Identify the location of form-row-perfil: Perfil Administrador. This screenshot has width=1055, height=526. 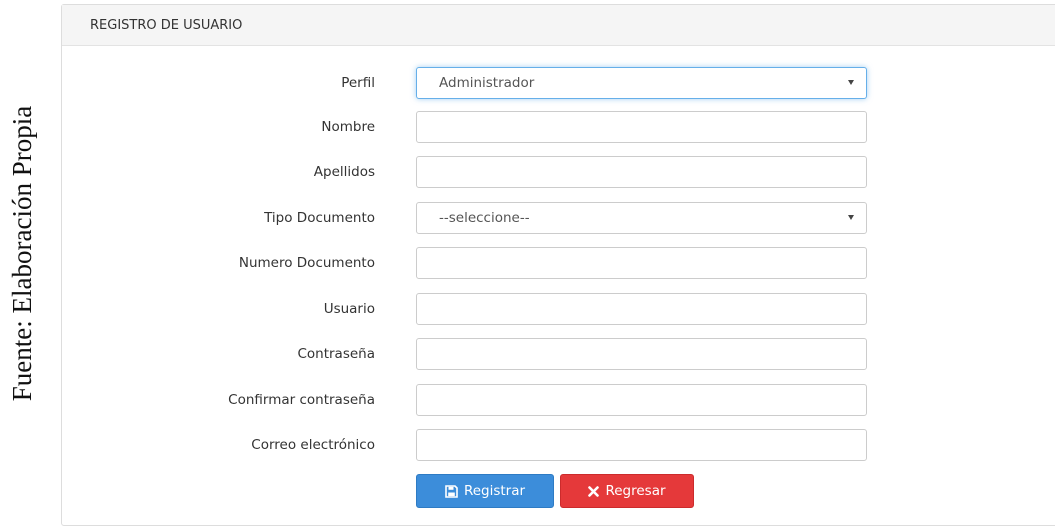
(558, 83).